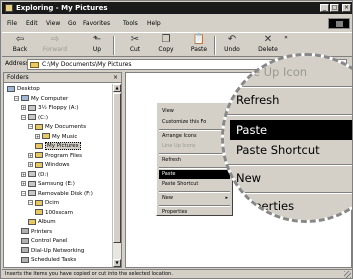 The width and height of the screenshot is (353, 279). I want to click on copy-button: ❐ Copy, so click(166, 45).